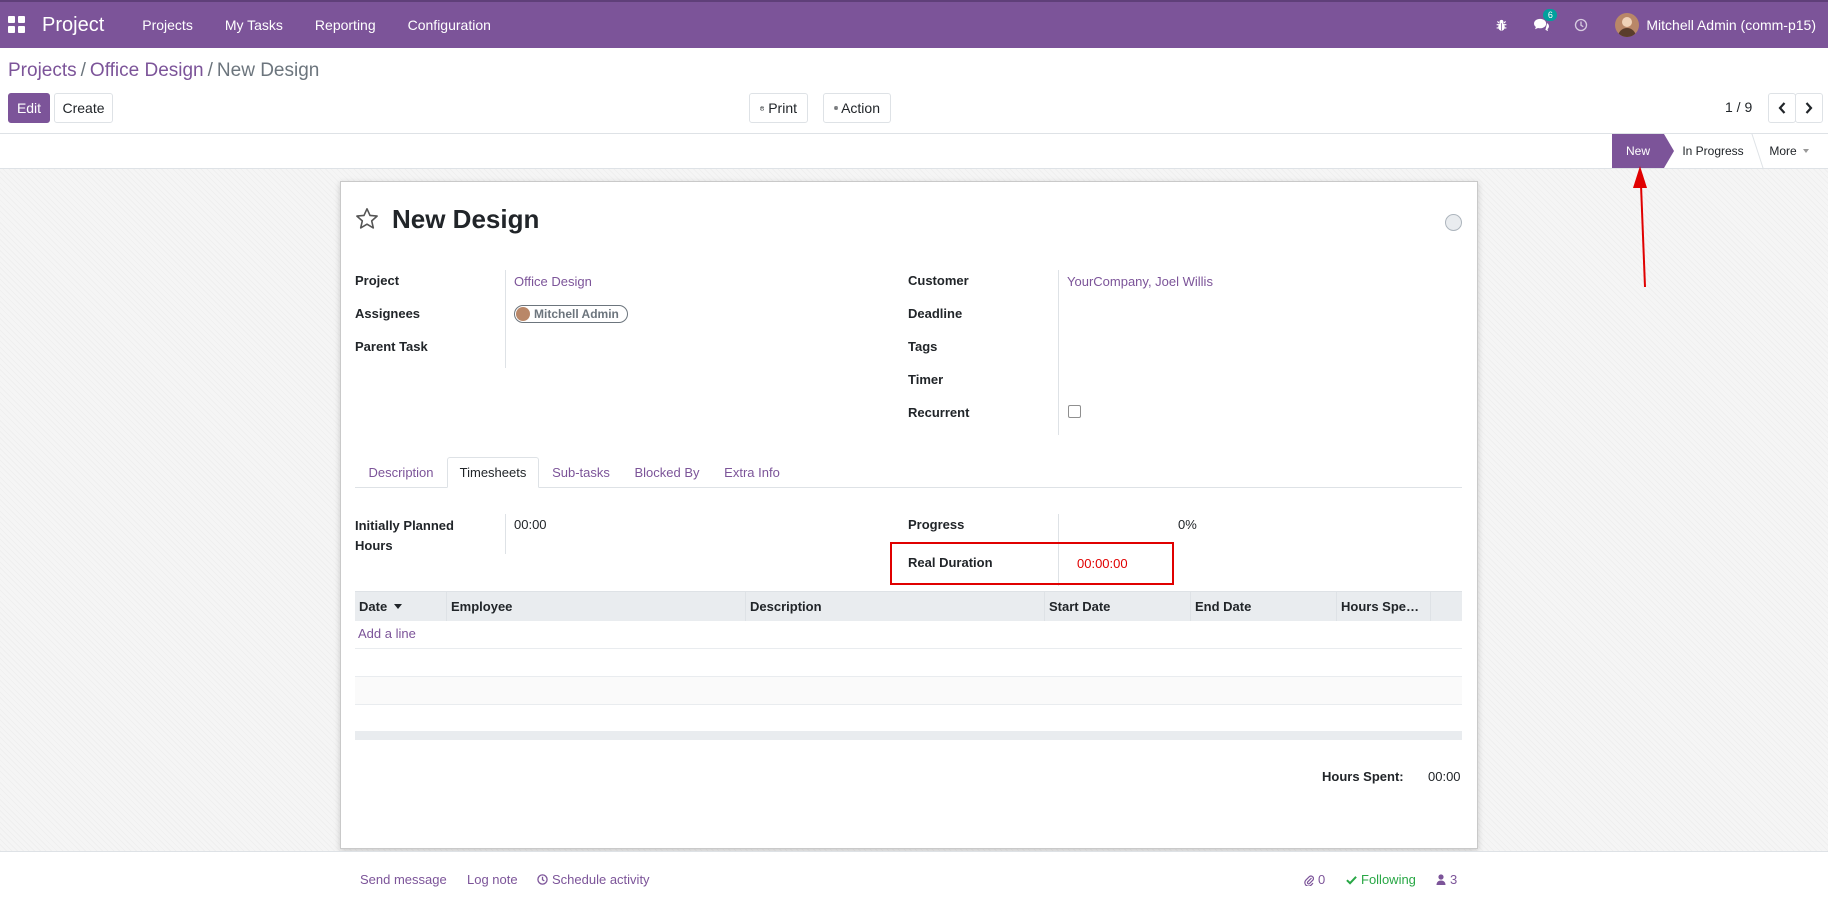 The width and height of the screenshot is (1828, 914). I want to click on planned-hours-field: 00:00, so click(530, 524).